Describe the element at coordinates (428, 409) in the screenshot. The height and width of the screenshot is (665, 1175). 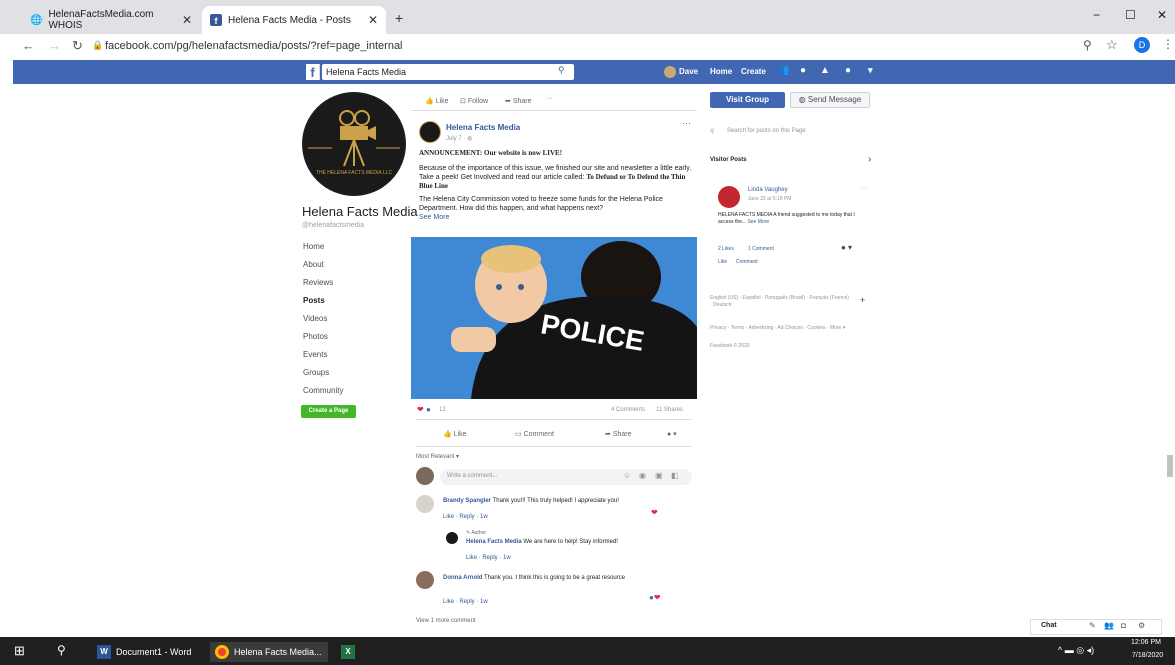
I see `like-reaction-icon: ●` at that location.